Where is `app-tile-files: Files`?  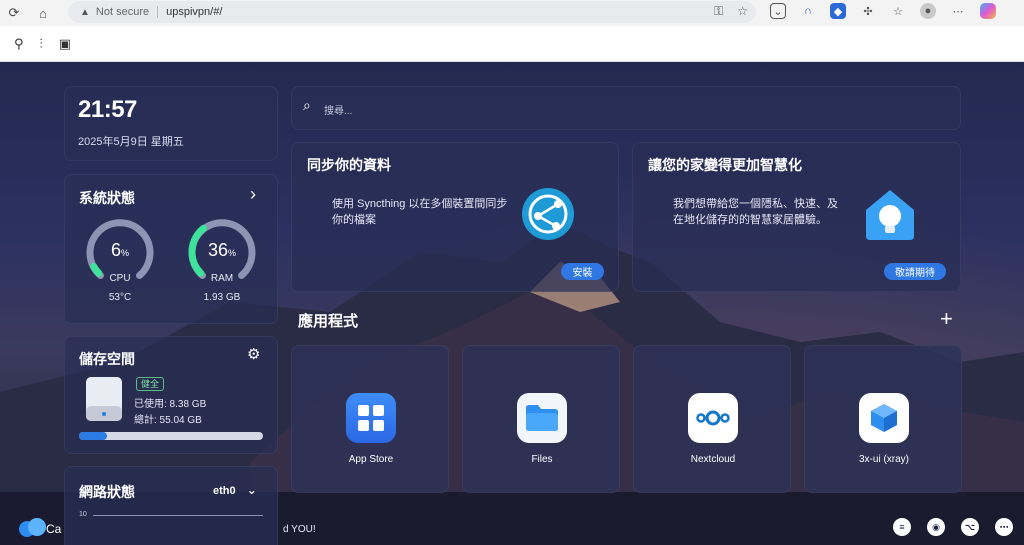
app-tile-files: Files is located at coordinates (541, 419).